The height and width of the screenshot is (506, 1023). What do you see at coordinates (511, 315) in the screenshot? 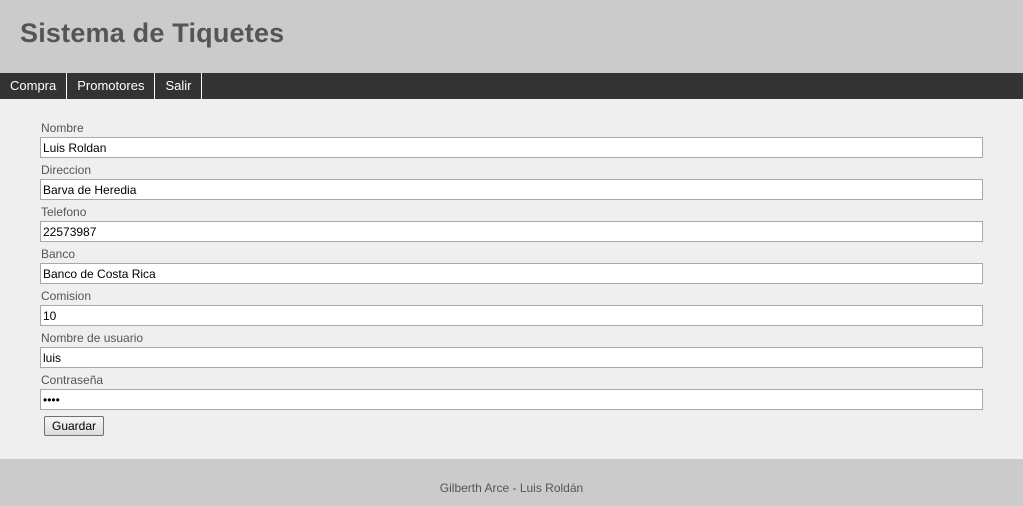
I see `comision-field` at bounding box center [511, 315].